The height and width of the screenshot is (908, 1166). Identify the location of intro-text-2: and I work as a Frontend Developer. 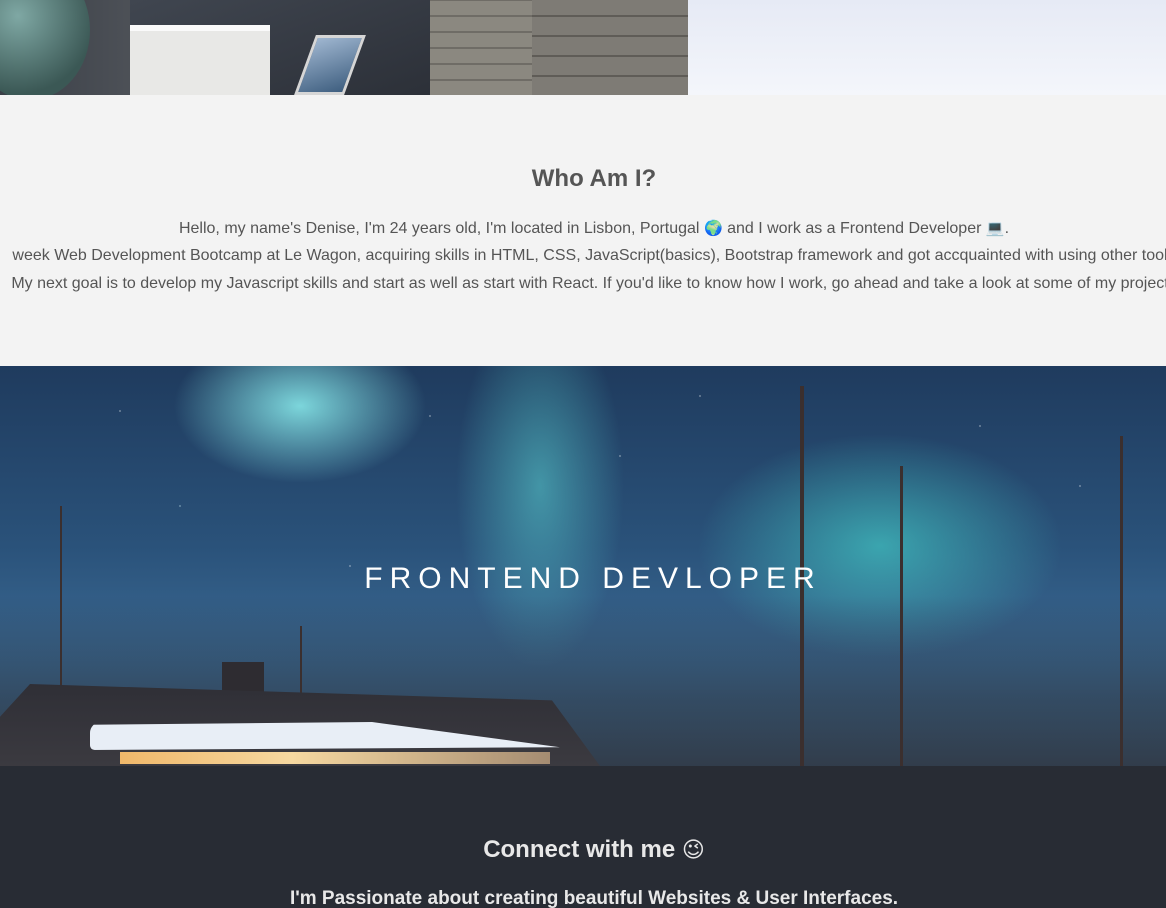
(854, 228).